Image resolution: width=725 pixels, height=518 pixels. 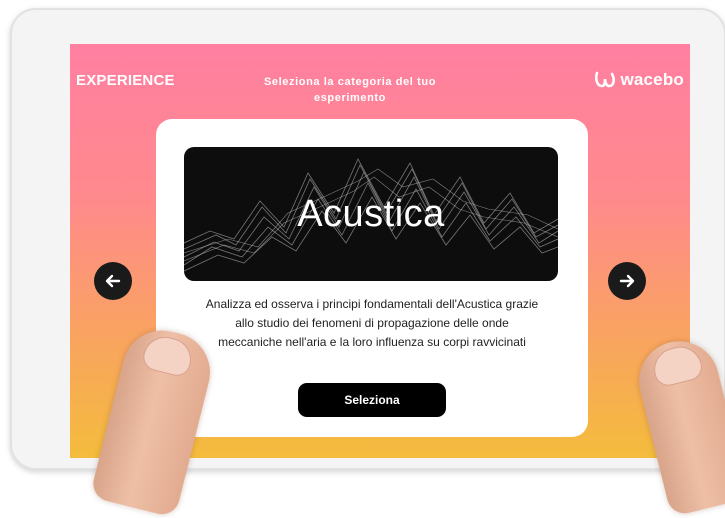 I want to click on next-category-button, so click(x=627, y=281).